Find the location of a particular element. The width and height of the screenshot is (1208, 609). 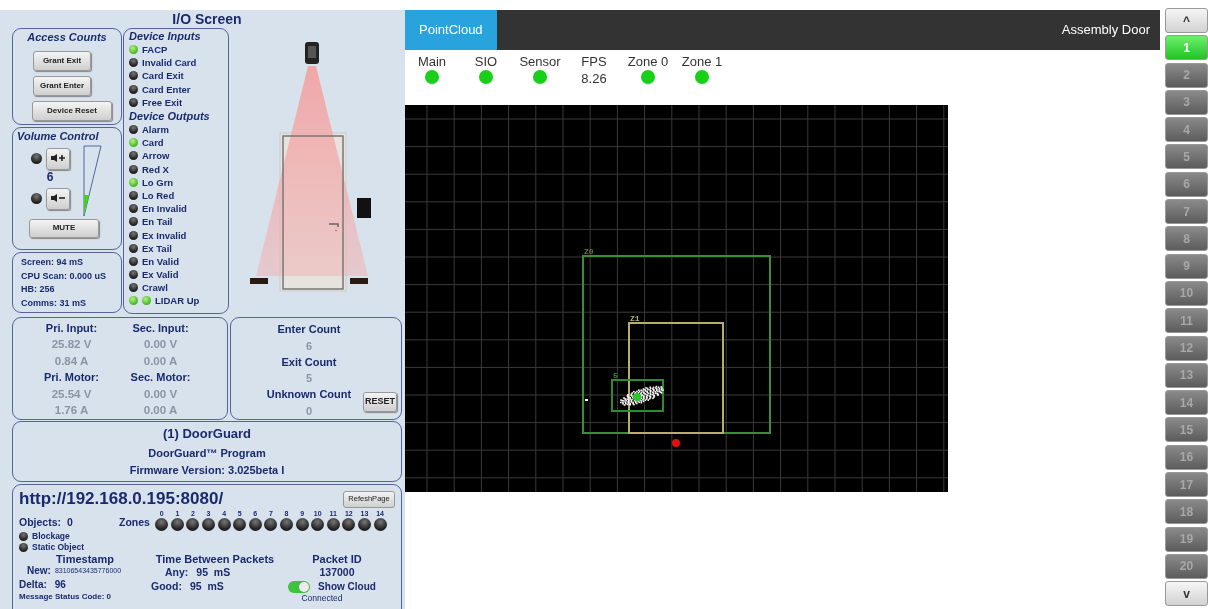

device-select-button: 15 is located at coordinates (1186, 430).